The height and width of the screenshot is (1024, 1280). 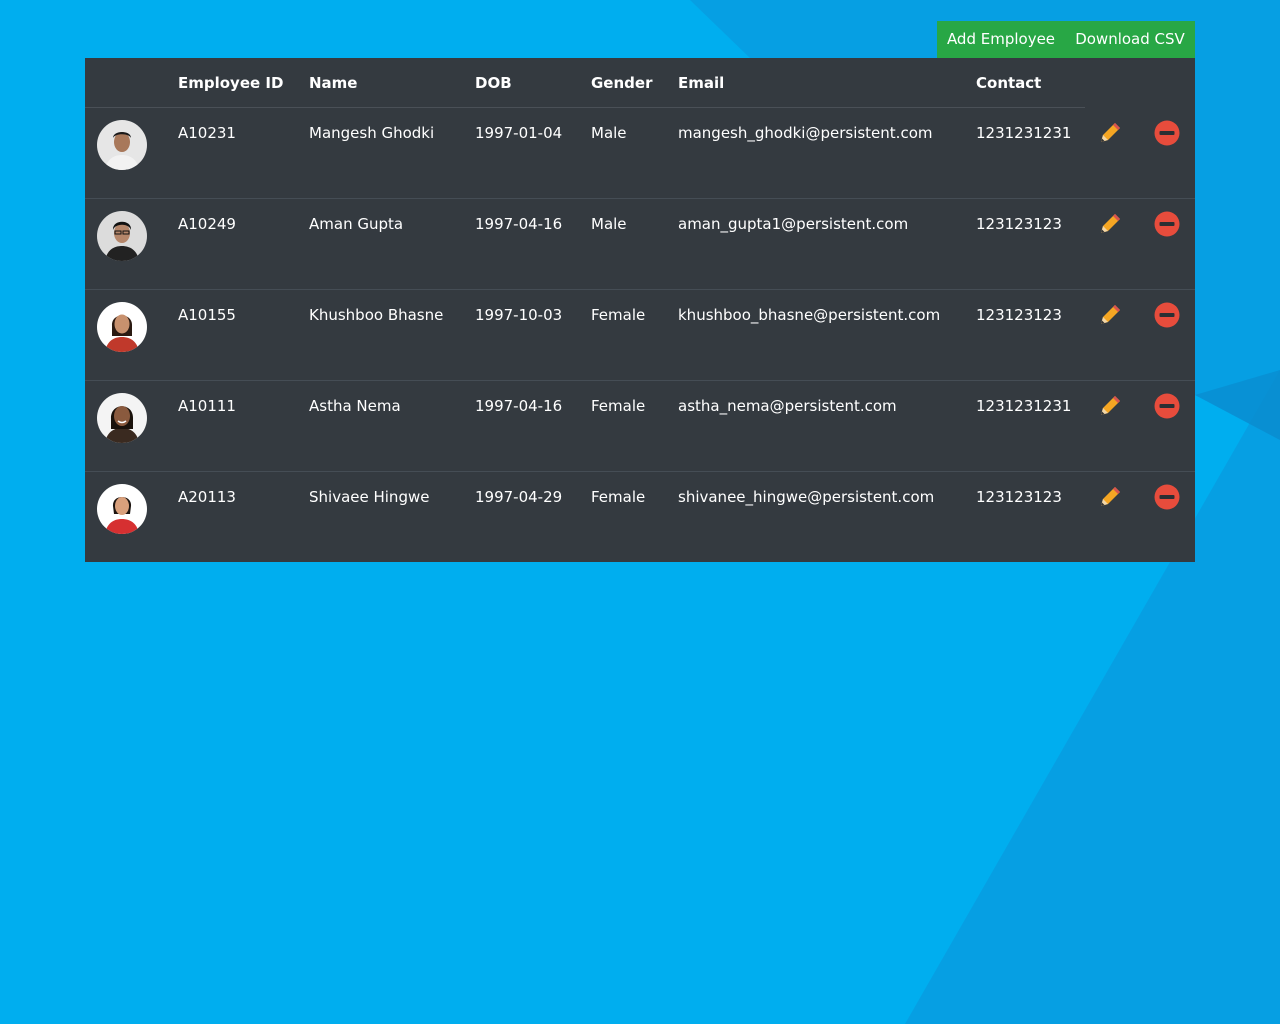 What do you see at coordinates (533, 335) in the screenshot?
I see `cell-dob: 1997-10-03` at bounding box center [533, 335].